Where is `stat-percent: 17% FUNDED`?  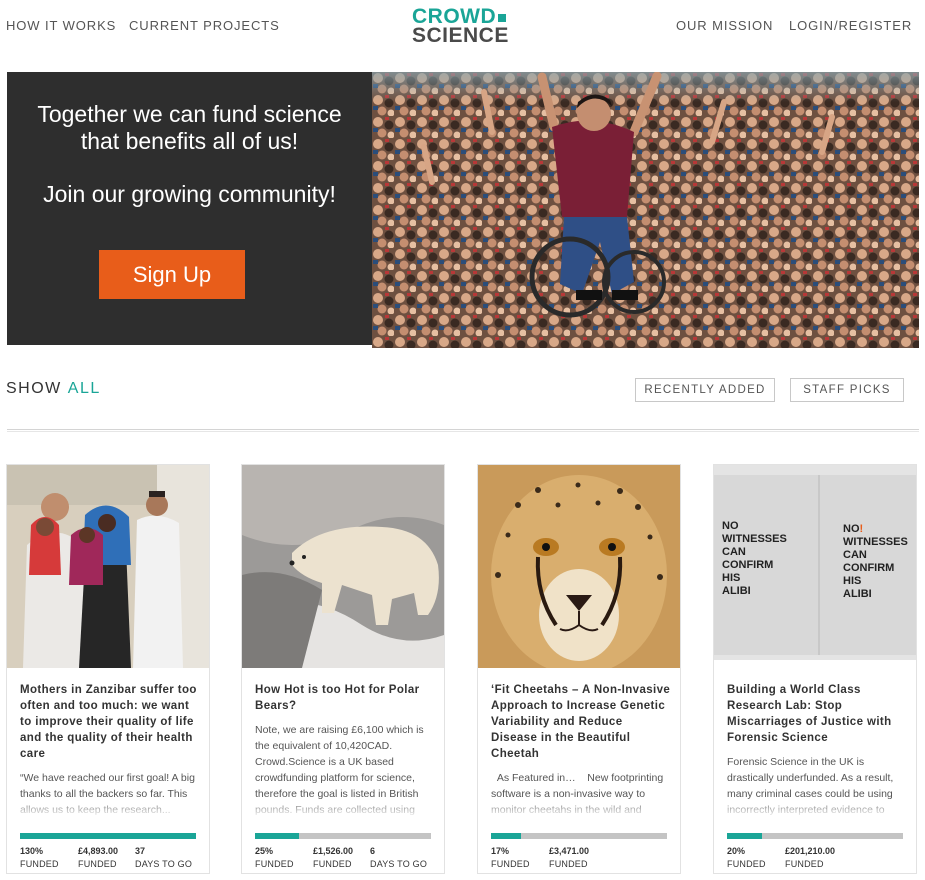 stat-percent: 17% FUNDED is located at coordinates (510, 858).